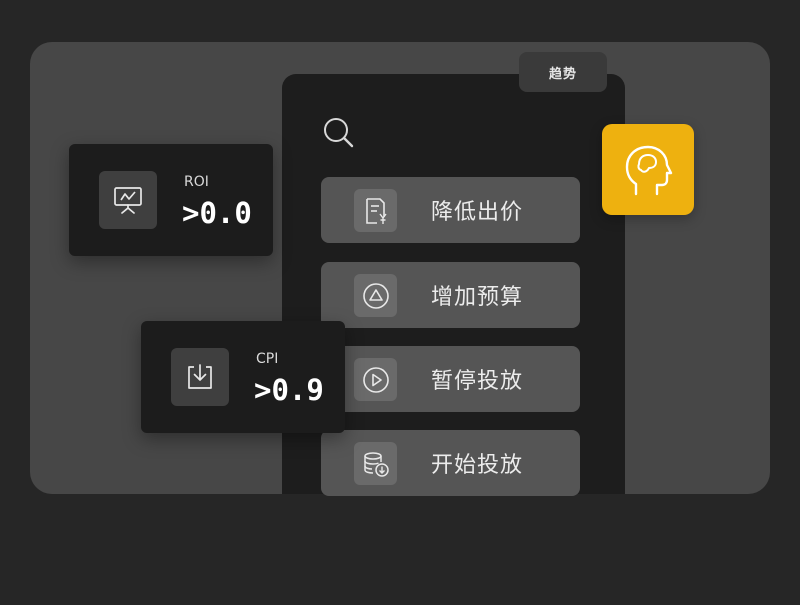  I want to click on head-brain-icon, so click(649, 170).